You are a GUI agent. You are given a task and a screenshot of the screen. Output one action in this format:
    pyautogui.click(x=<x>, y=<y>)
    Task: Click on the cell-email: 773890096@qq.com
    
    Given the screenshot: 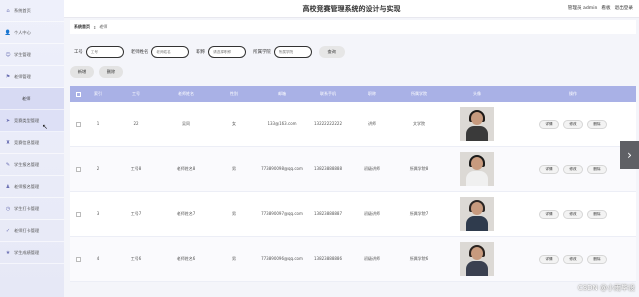 What is the action you would take?
    pyautogui.click(x=282, y=258)
    